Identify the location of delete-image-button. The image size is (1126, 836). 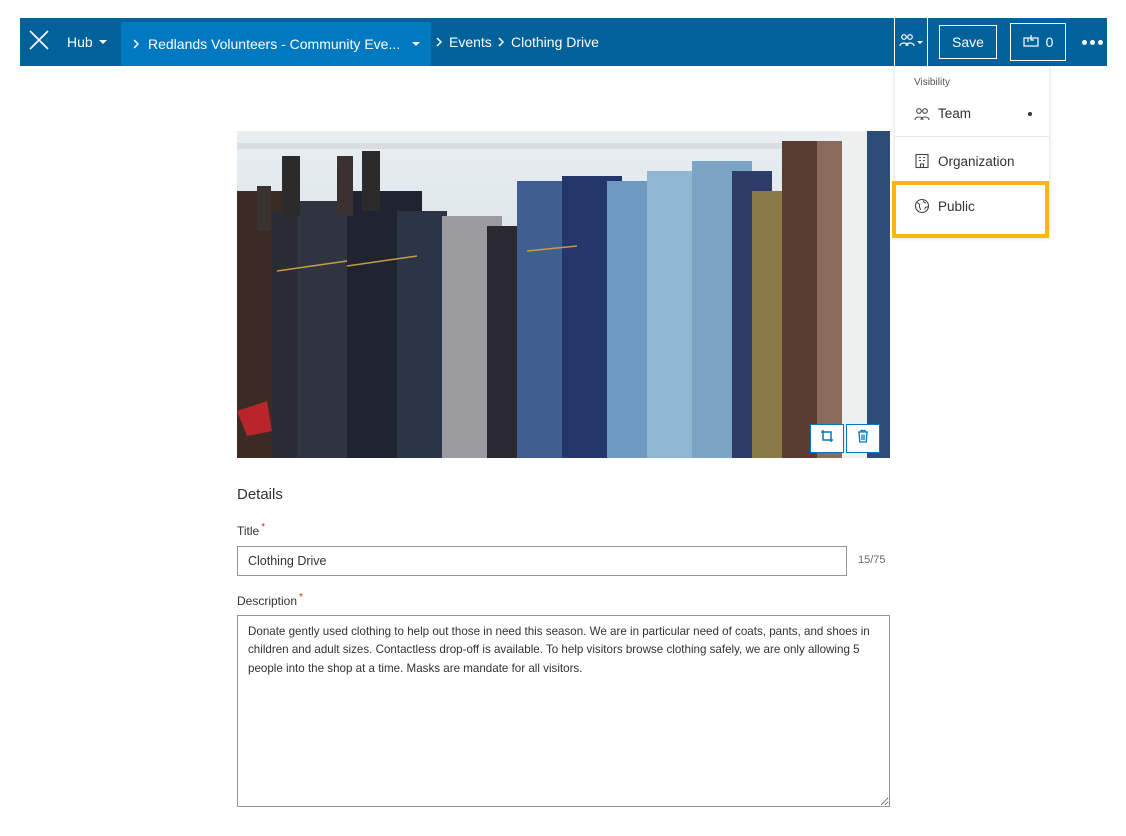
(863, 438).